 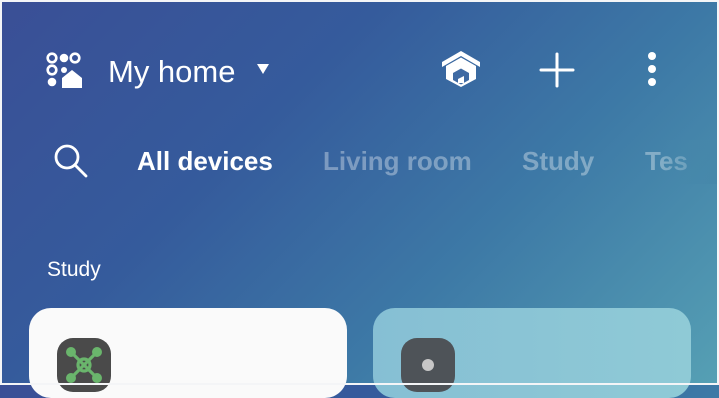 I want to click on device-dot-icon, so click(x=428, y=365).